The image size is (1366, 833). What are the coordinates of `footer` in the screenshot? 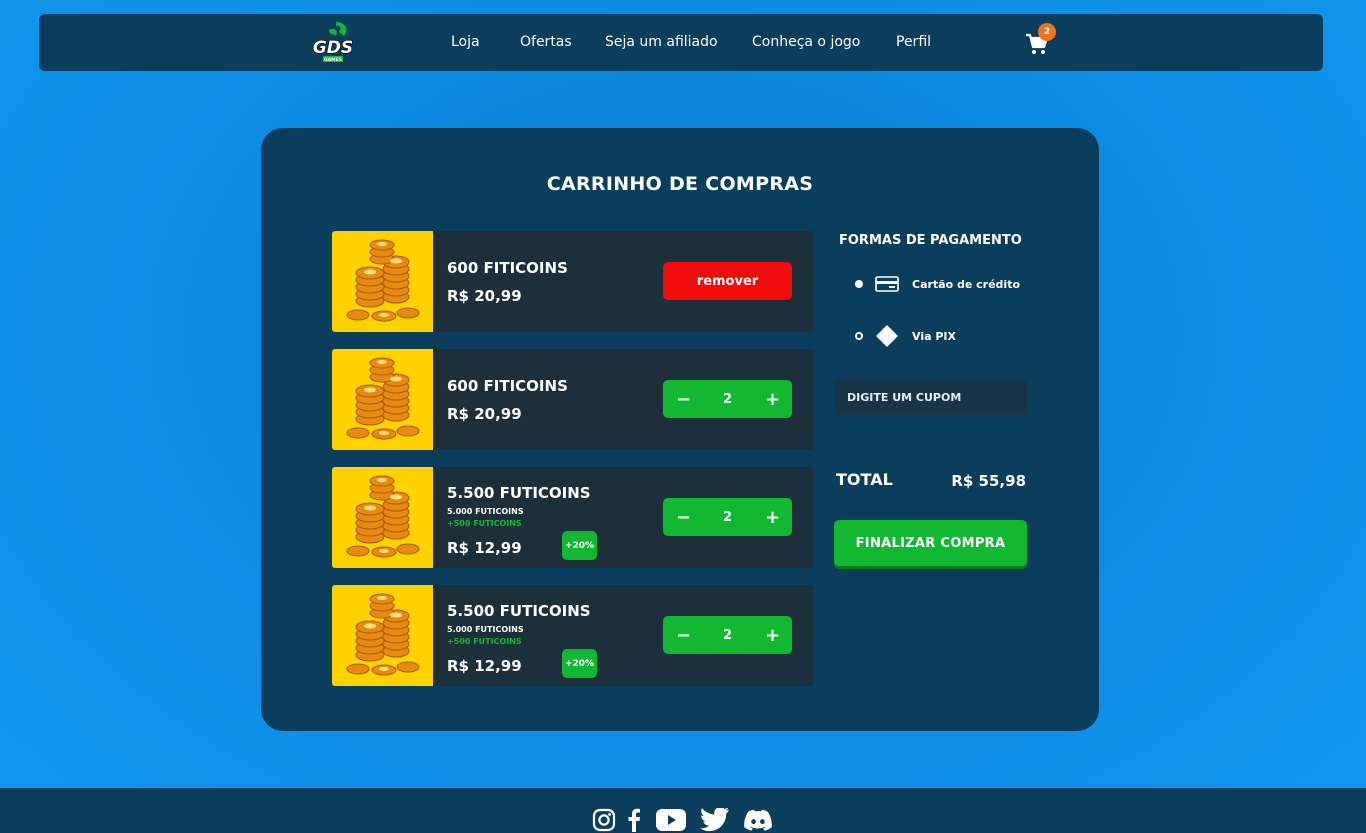 It's located at (683, 810).